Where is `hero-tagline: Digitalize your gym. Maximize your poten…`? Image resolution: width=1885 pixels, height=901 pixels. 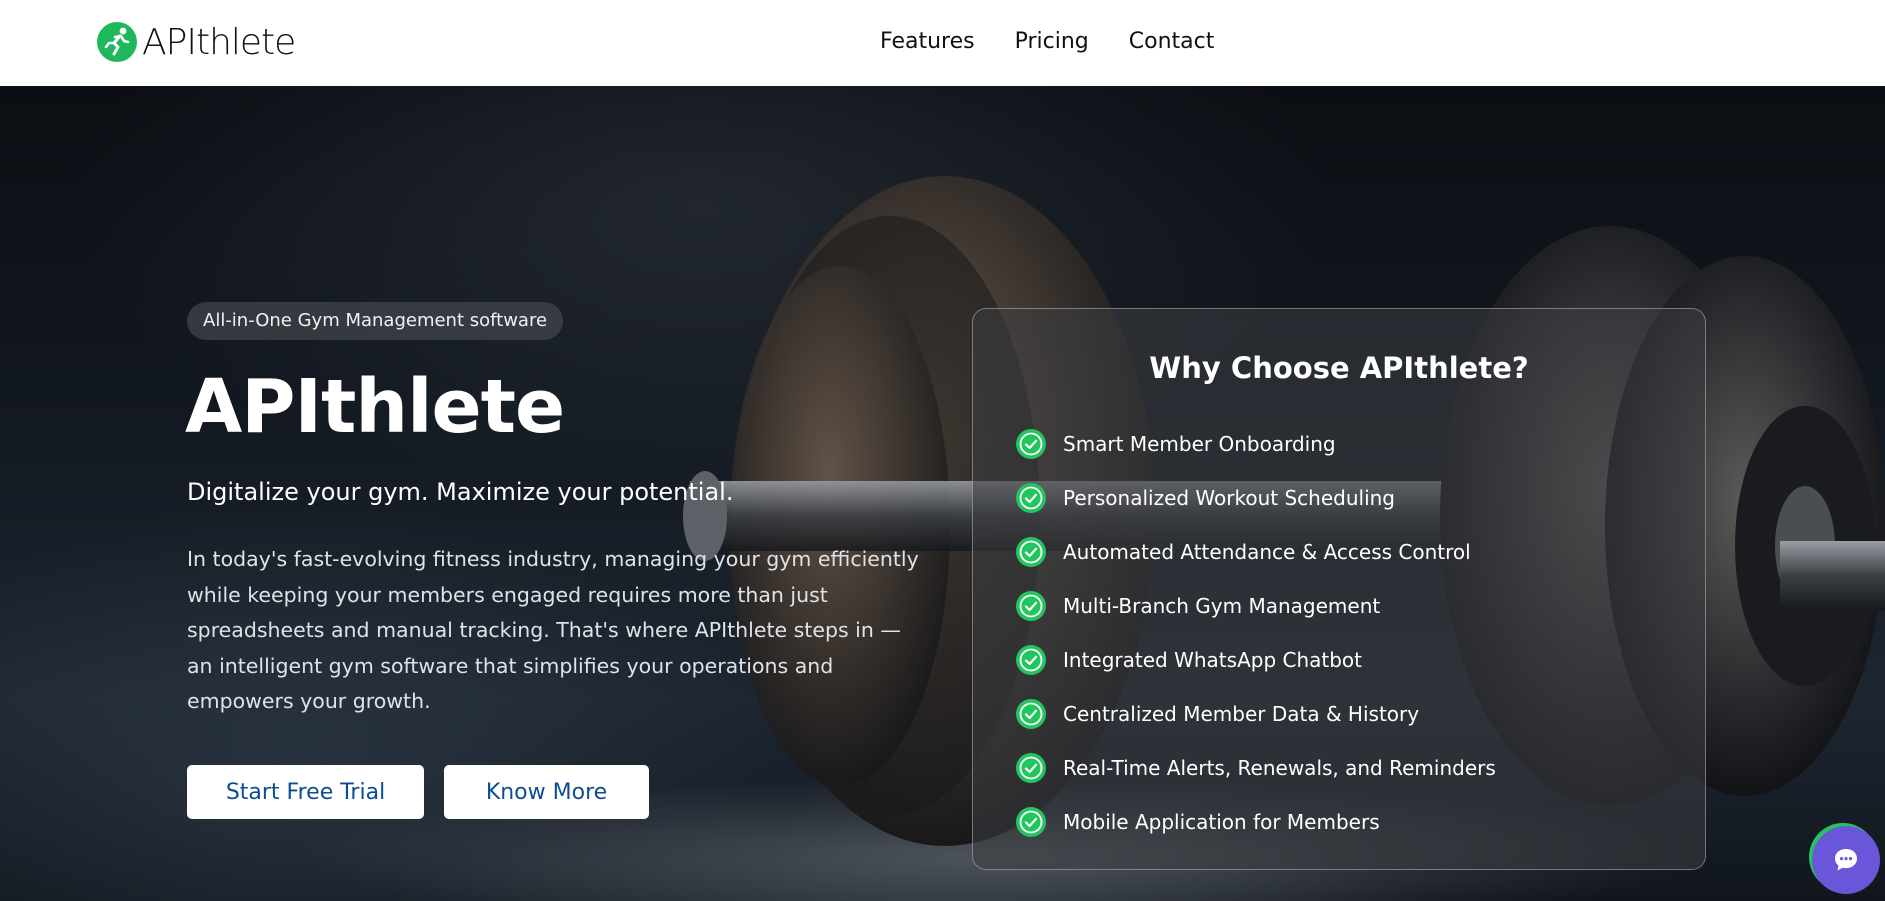
hero-tagline: Digitalize your gym. Maximize your poten… is located at coordinates (460, 492).